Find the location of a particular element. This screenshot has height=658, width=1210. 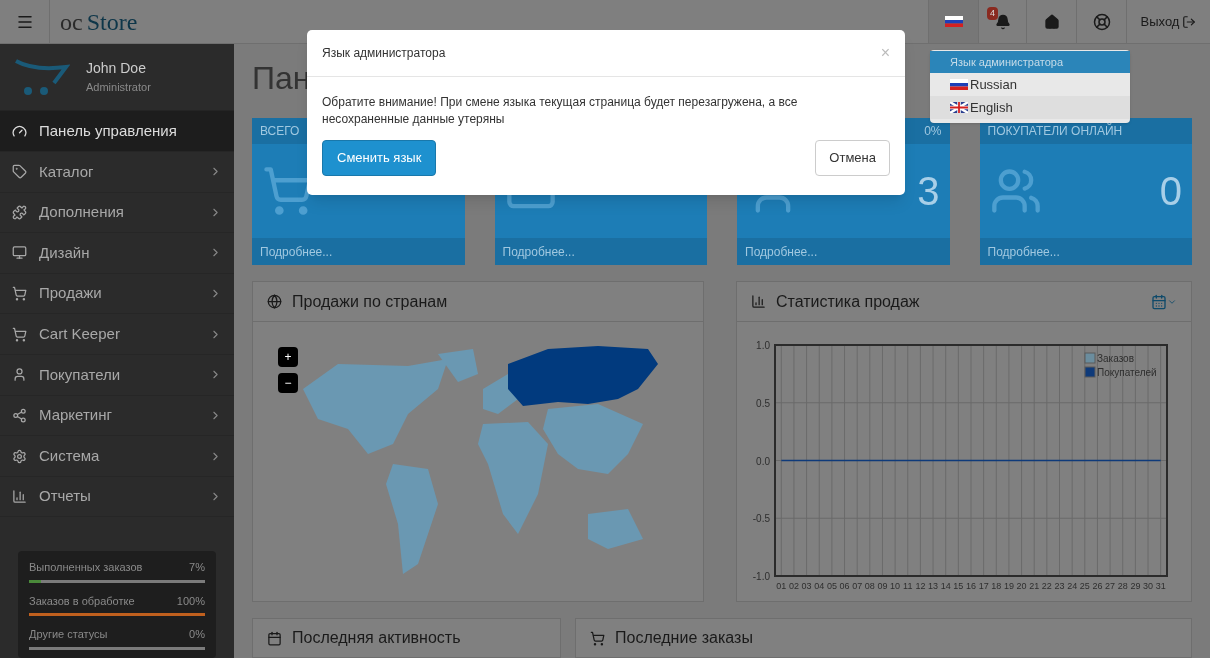

puzzle-icon is located at coordinates (19, 212).